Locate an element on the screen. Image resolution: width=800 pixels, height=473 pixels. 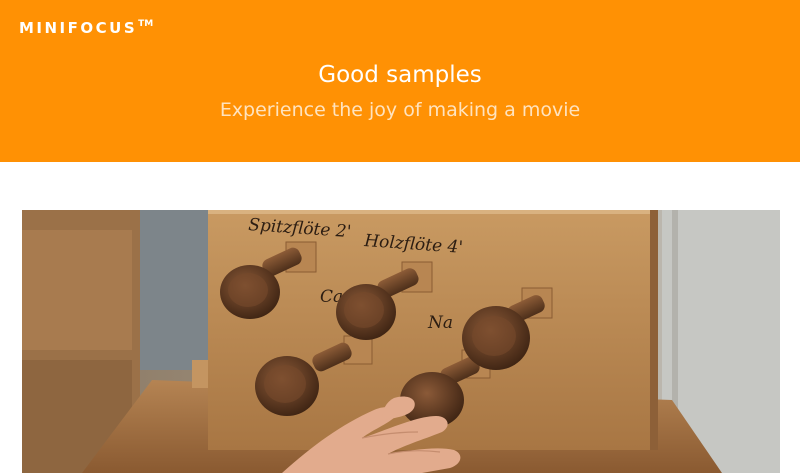
brand-name: MINIFOCUS is located at coordinates (78, 28).